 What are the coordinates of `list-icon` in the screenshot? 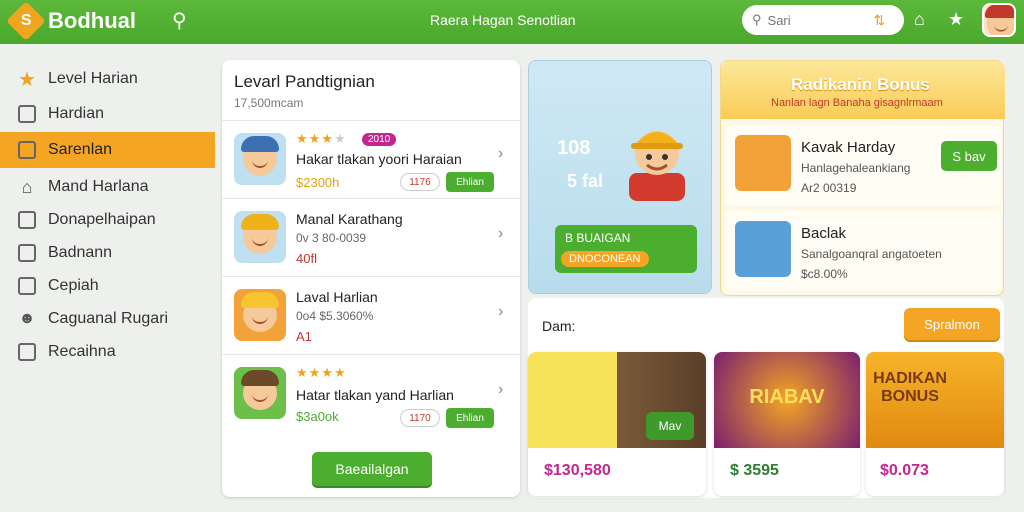 It's located at (27, 286).